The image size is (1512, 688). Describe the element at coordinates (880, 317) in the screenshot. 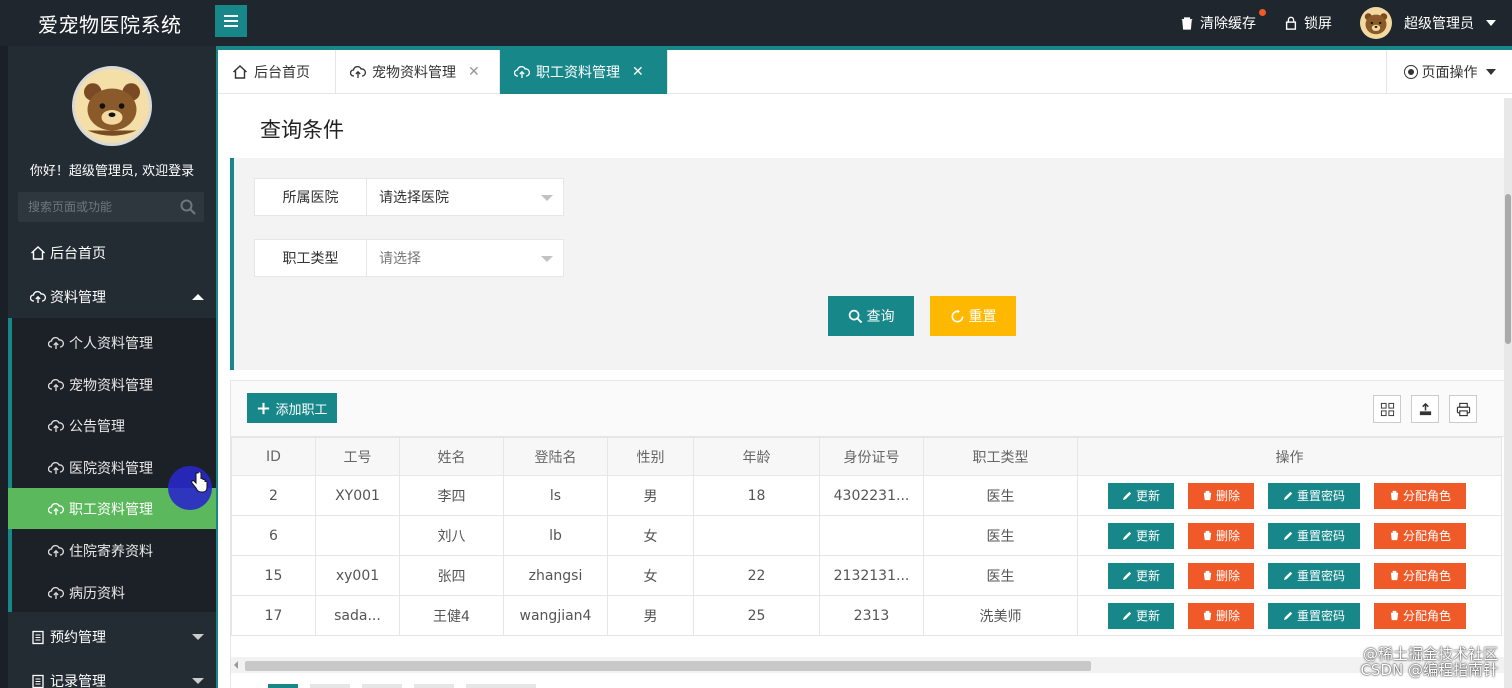

I see `search-button-label: 查询` at that location.